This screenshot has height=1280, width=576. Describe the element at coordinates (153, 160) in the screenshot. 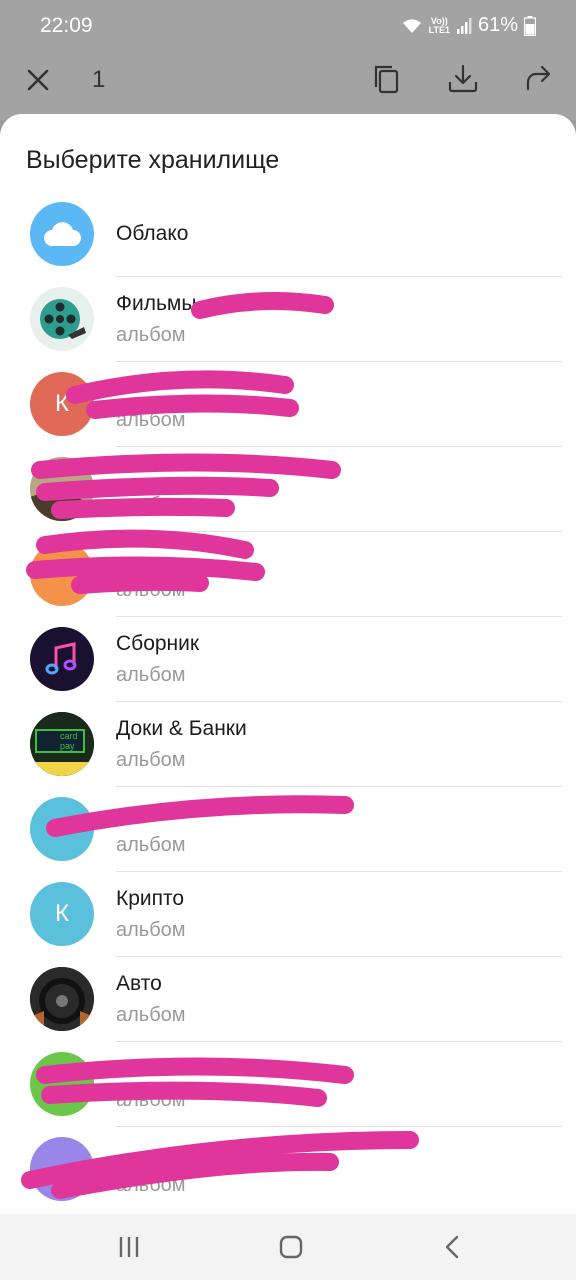

I see `sheet-title: Выберите хранилище` at that location.